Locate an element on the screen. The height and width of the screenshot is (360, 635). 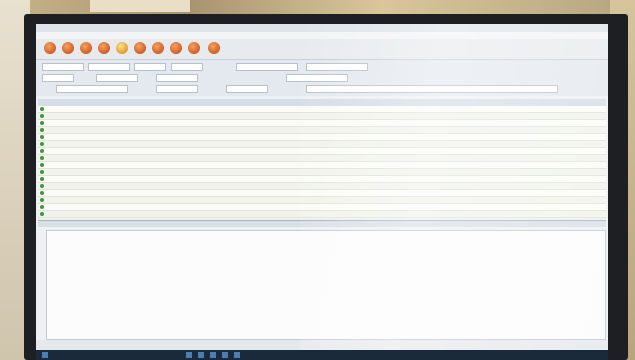
start-icon is located at coordinates (45, 355).